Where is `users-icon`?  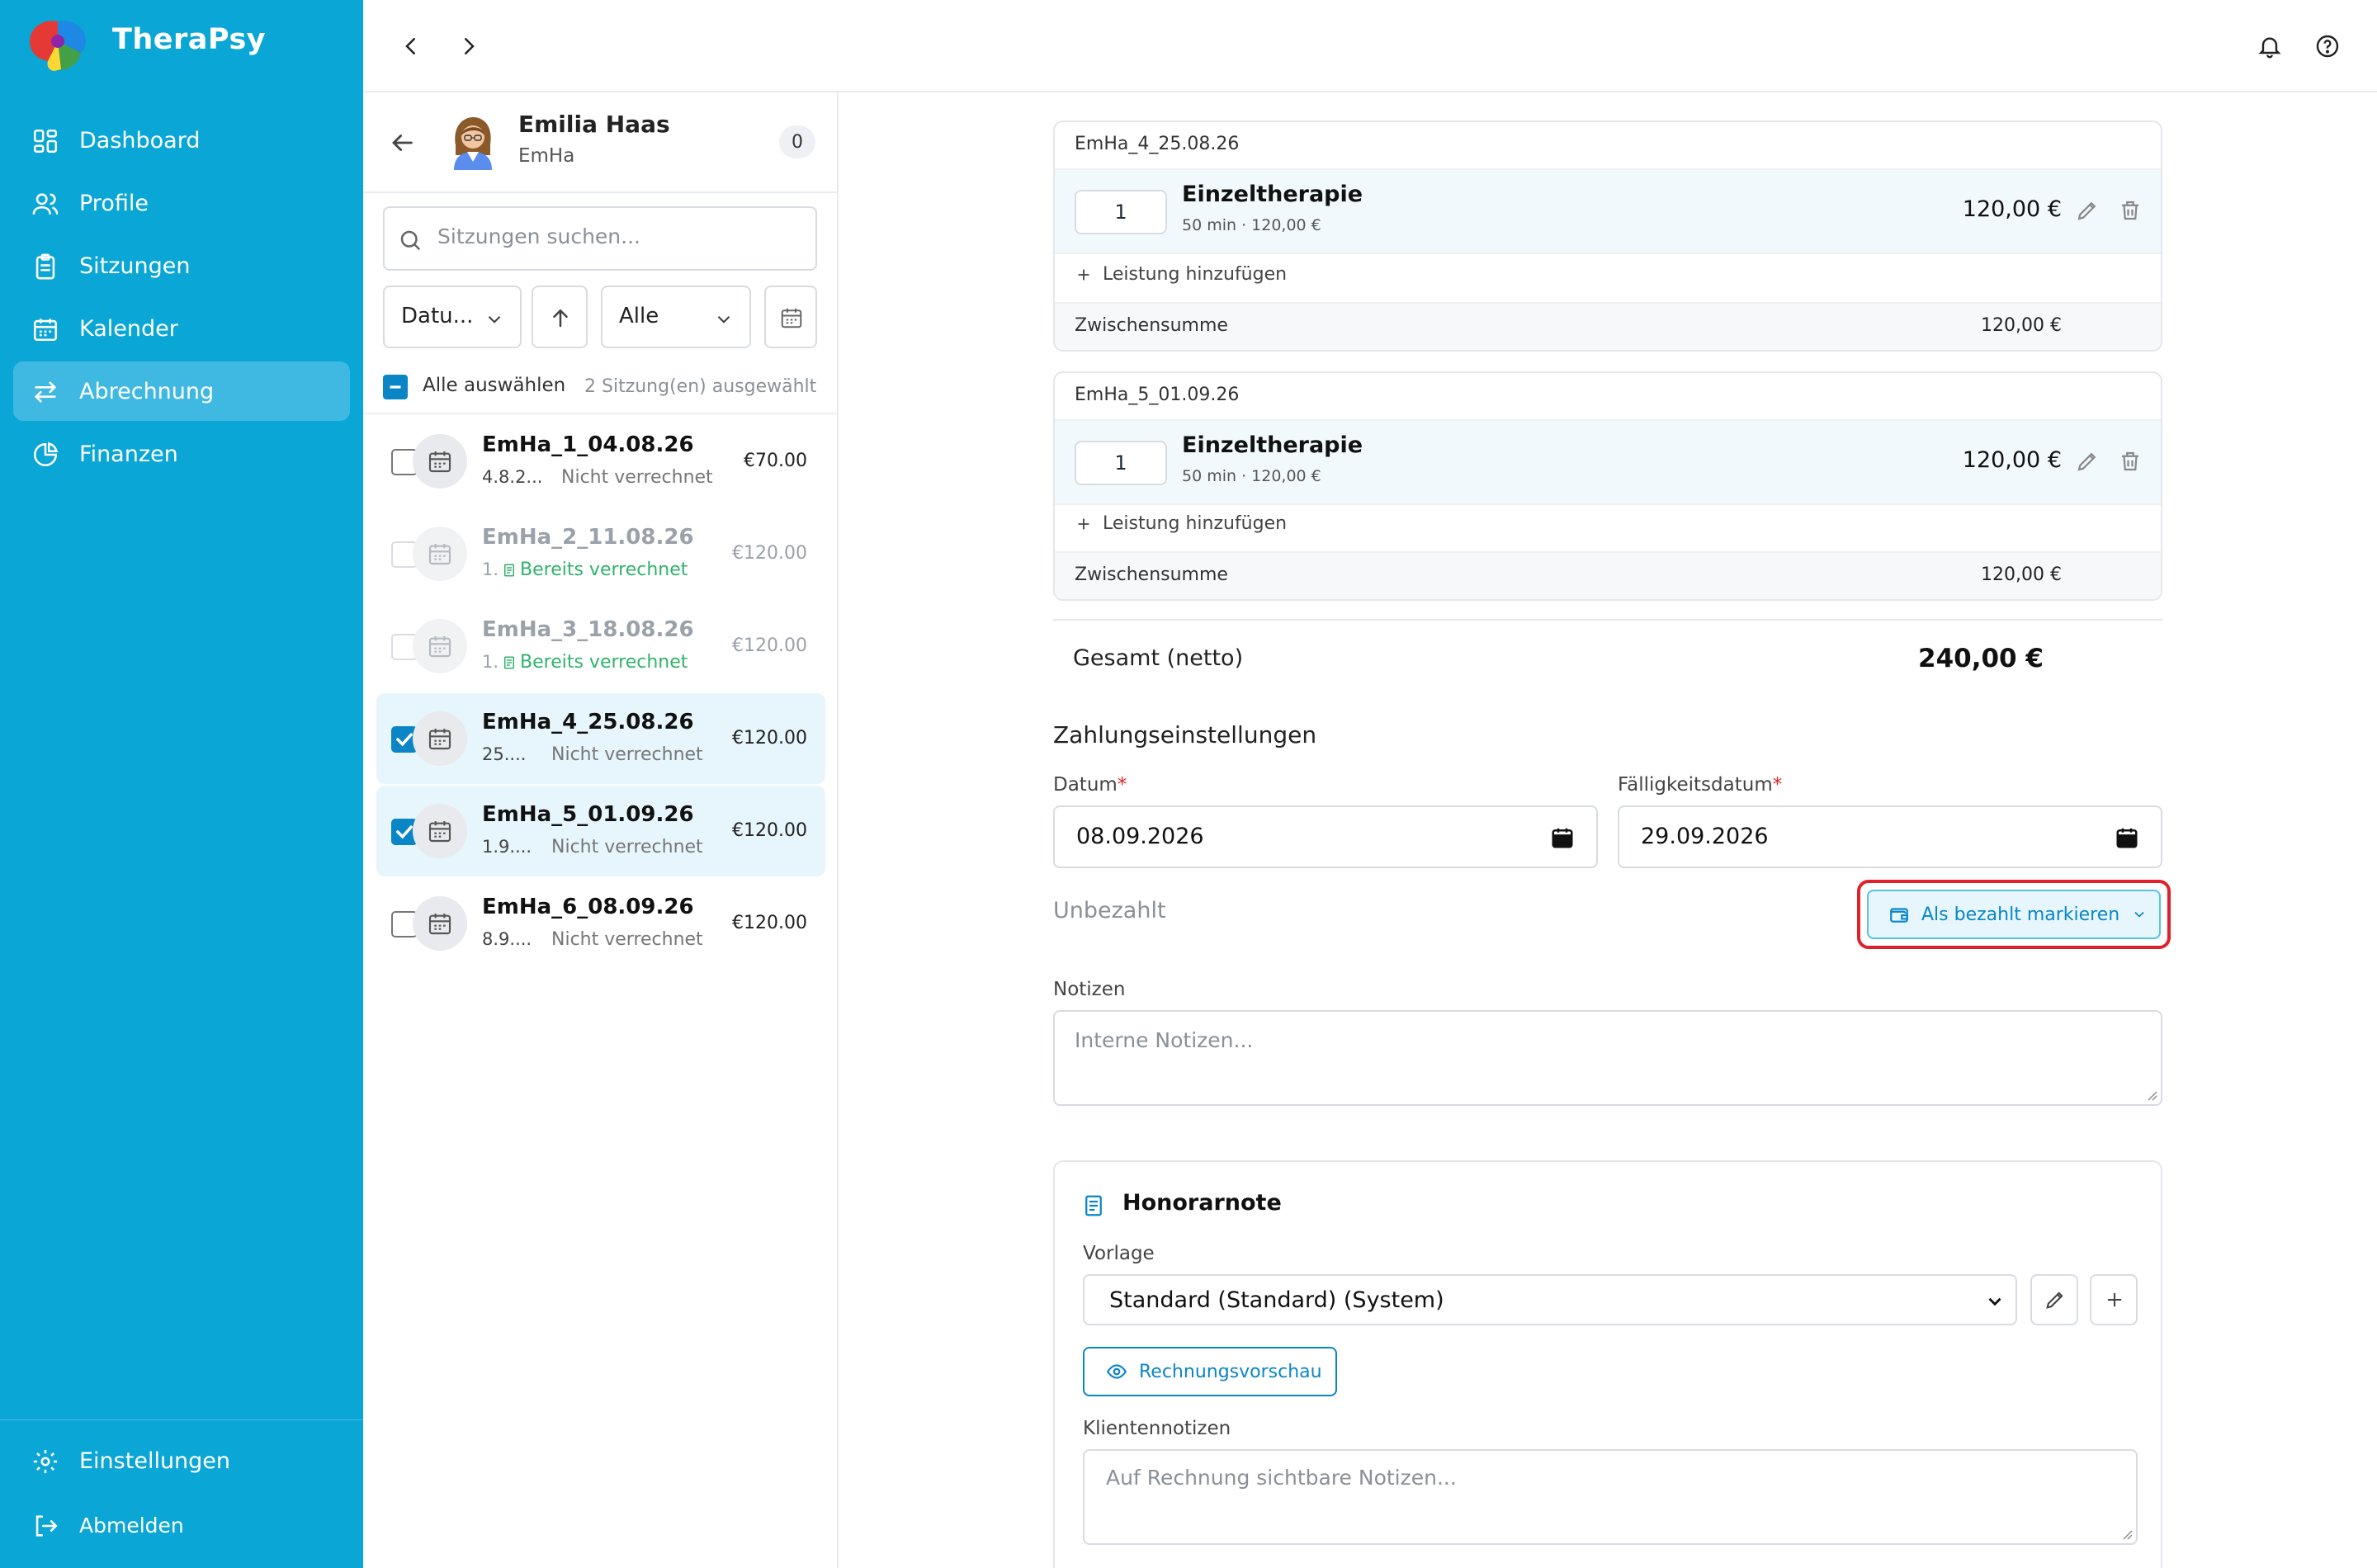 users-icon is located at coordinates (45, 204).